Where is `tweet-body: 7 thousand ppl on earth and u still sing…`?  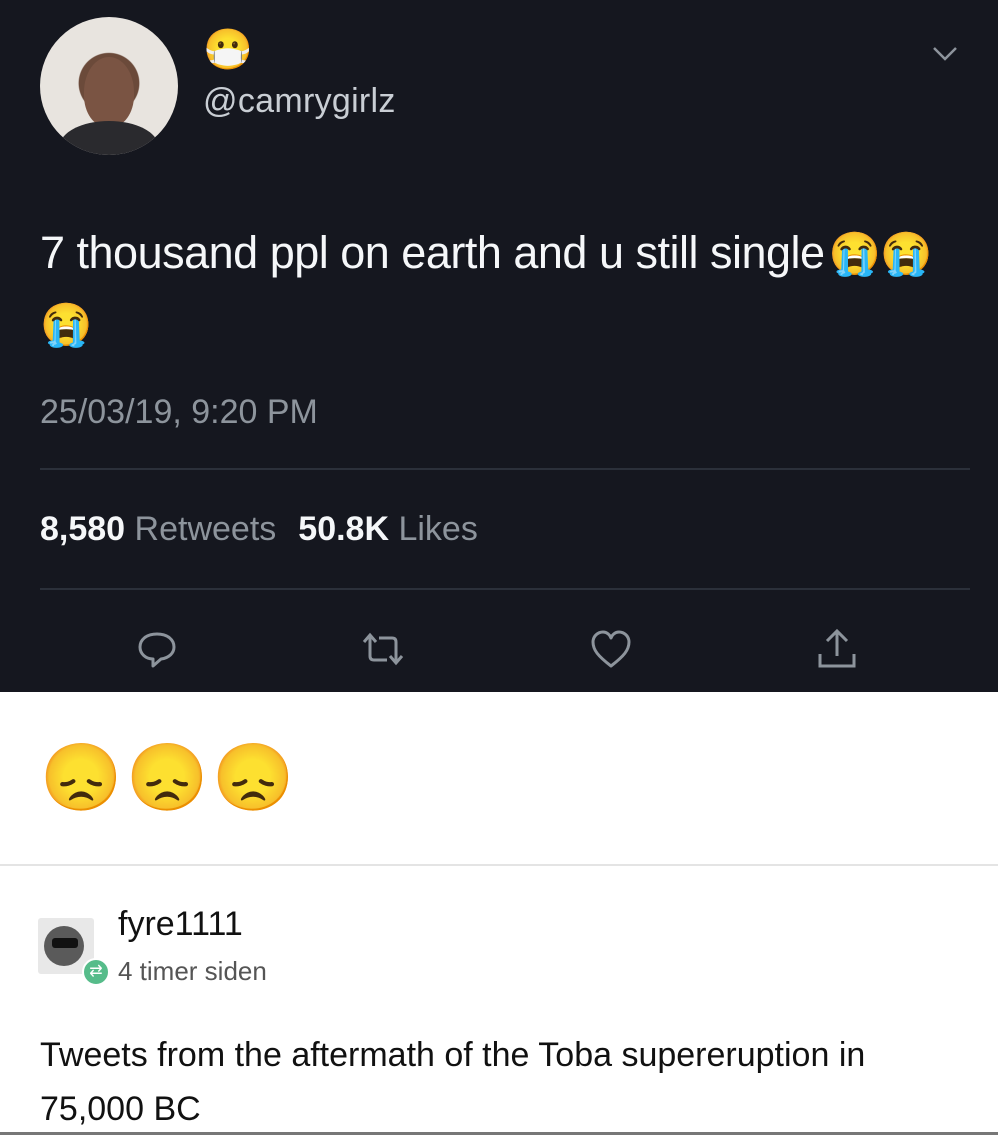 tweet-body: 7 thousand ppl on earth and u still sing… is located at coordinates (432, 252).